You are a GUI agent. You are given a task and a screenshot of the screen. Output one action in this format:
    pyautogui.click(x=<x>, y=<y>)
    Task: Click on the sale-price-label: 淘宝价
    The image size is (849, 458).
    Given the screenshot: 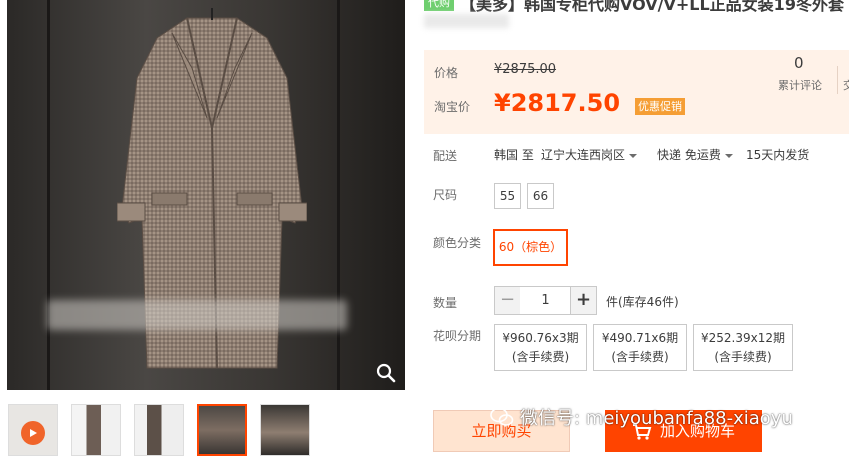 What is the action you would take?
    pyautogui.click(x=452, y=107)
    